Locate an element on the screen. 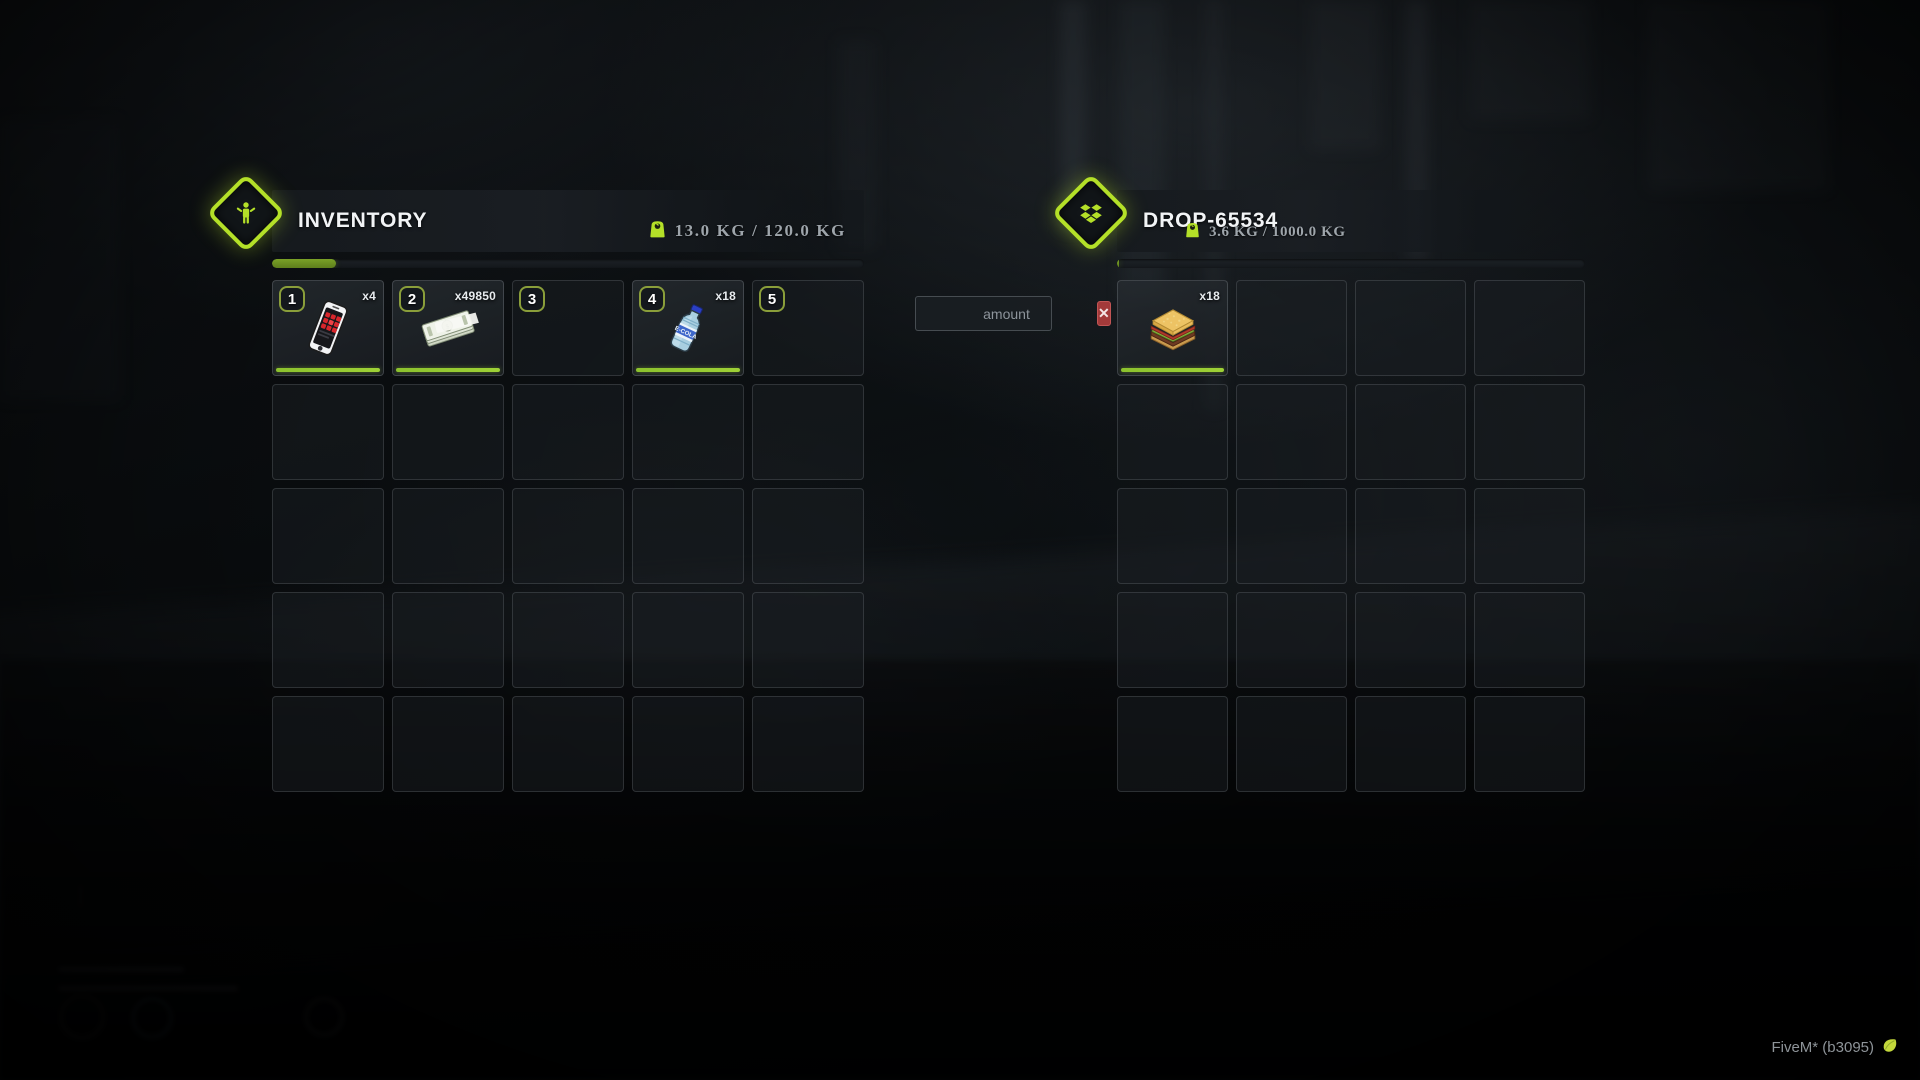 The image size is (1920, 1080). slot-count-label: x4 is located at coordinates (369, 296).